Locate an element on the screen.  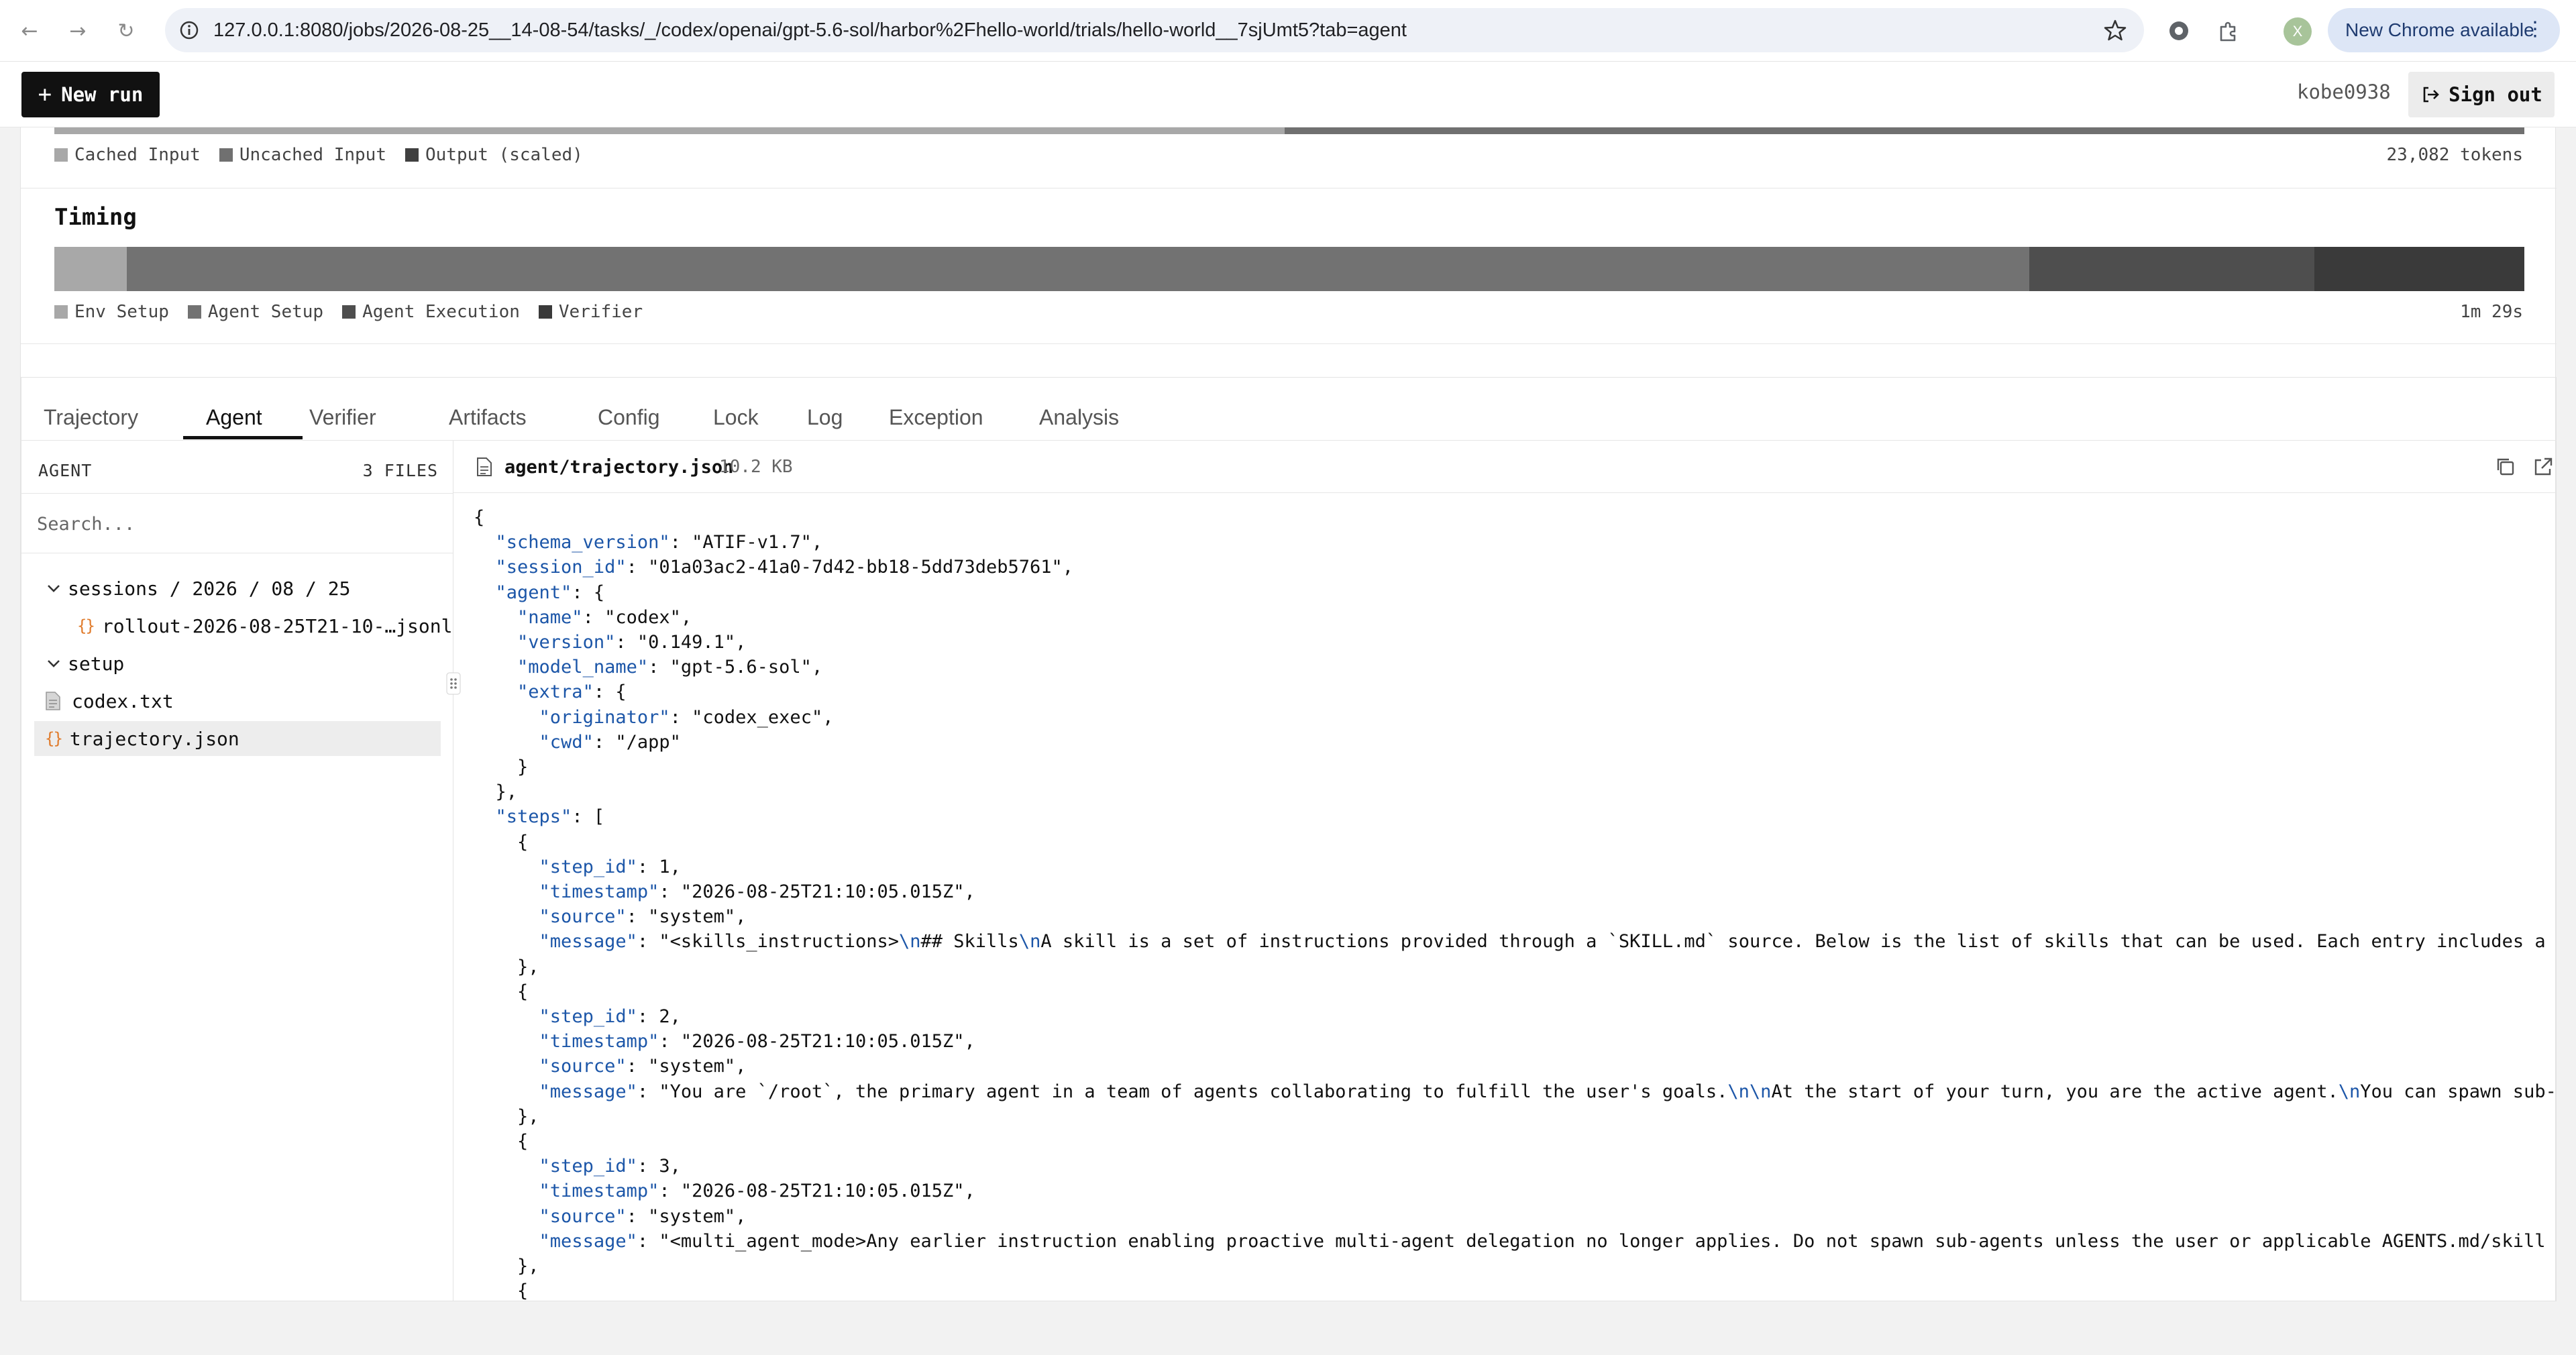
code-line: "originator": "codex_exec", is located at coordinates (686, 717).